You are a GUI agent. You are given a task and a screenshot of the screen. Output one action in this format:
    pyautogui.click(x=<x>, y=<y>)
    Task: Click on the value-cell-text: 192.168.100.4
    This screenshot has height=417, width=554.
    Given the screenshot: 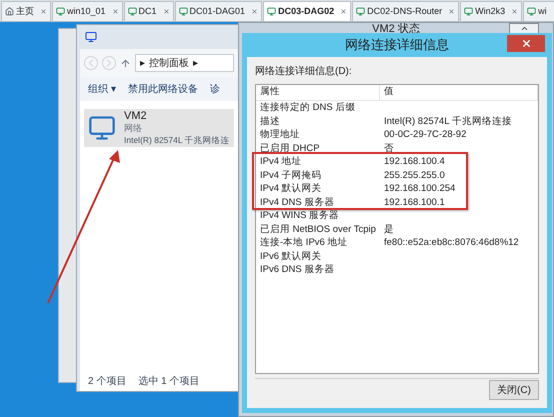 What is the action you would take?
    pyautogui.click(x=414, y=161)
    